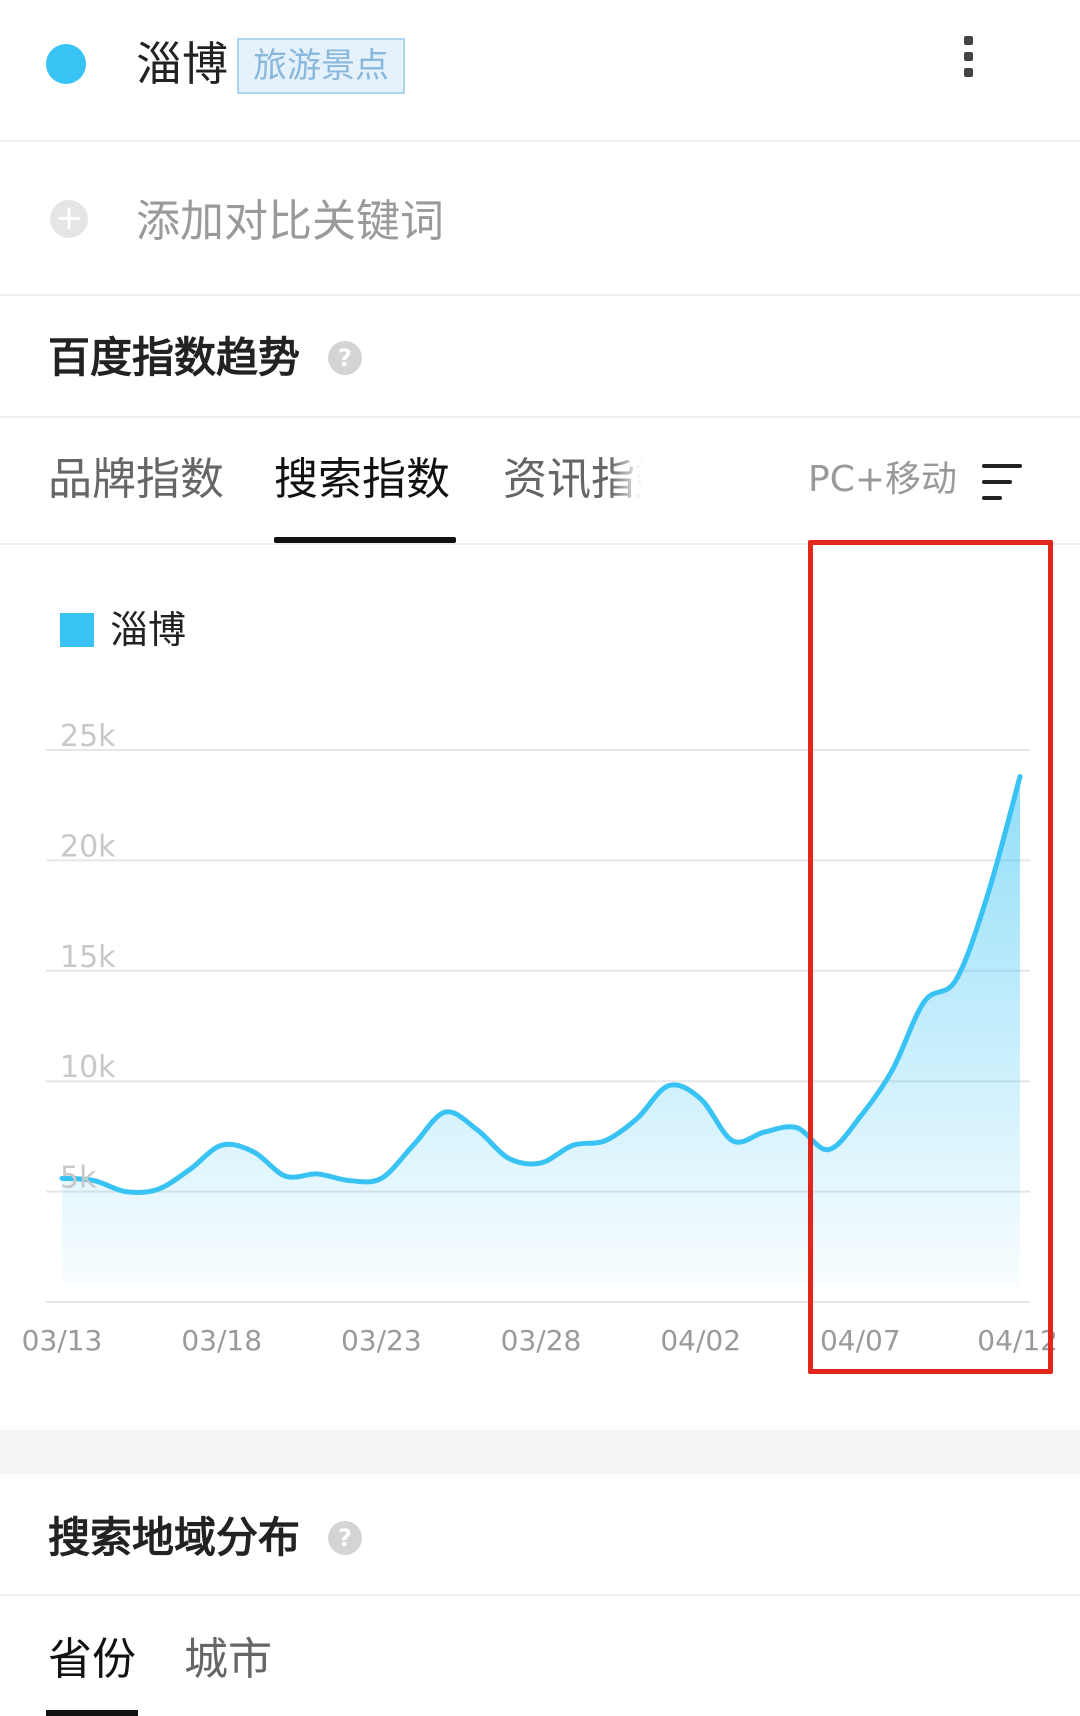 This screenshot has width=1080, height=1716. Describe the element at coordinates (182, 64) in the screenshot. I see `keyword-name: 淄博` at that location.